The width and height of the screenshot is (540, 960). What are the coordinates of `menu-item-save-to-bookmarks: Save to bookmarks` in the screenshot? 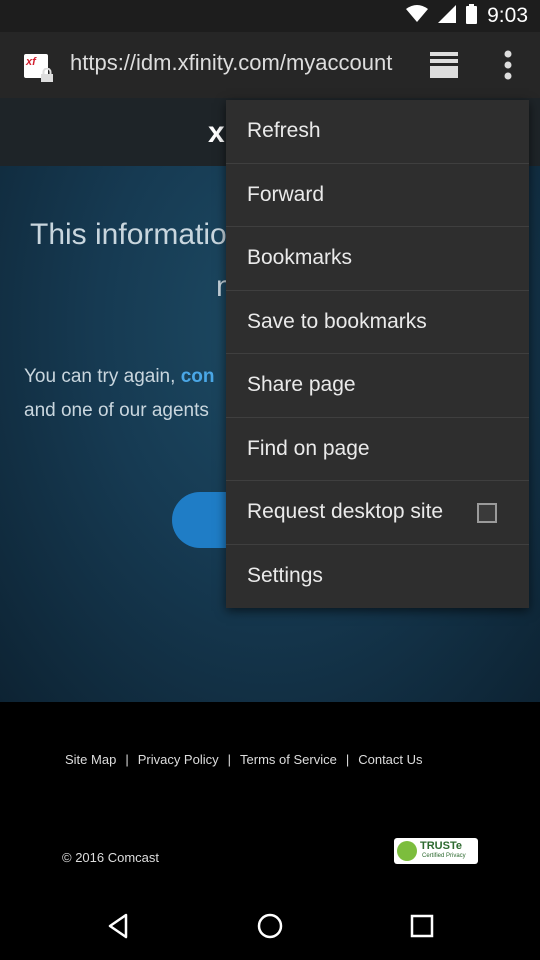 It's located at (377, 322).